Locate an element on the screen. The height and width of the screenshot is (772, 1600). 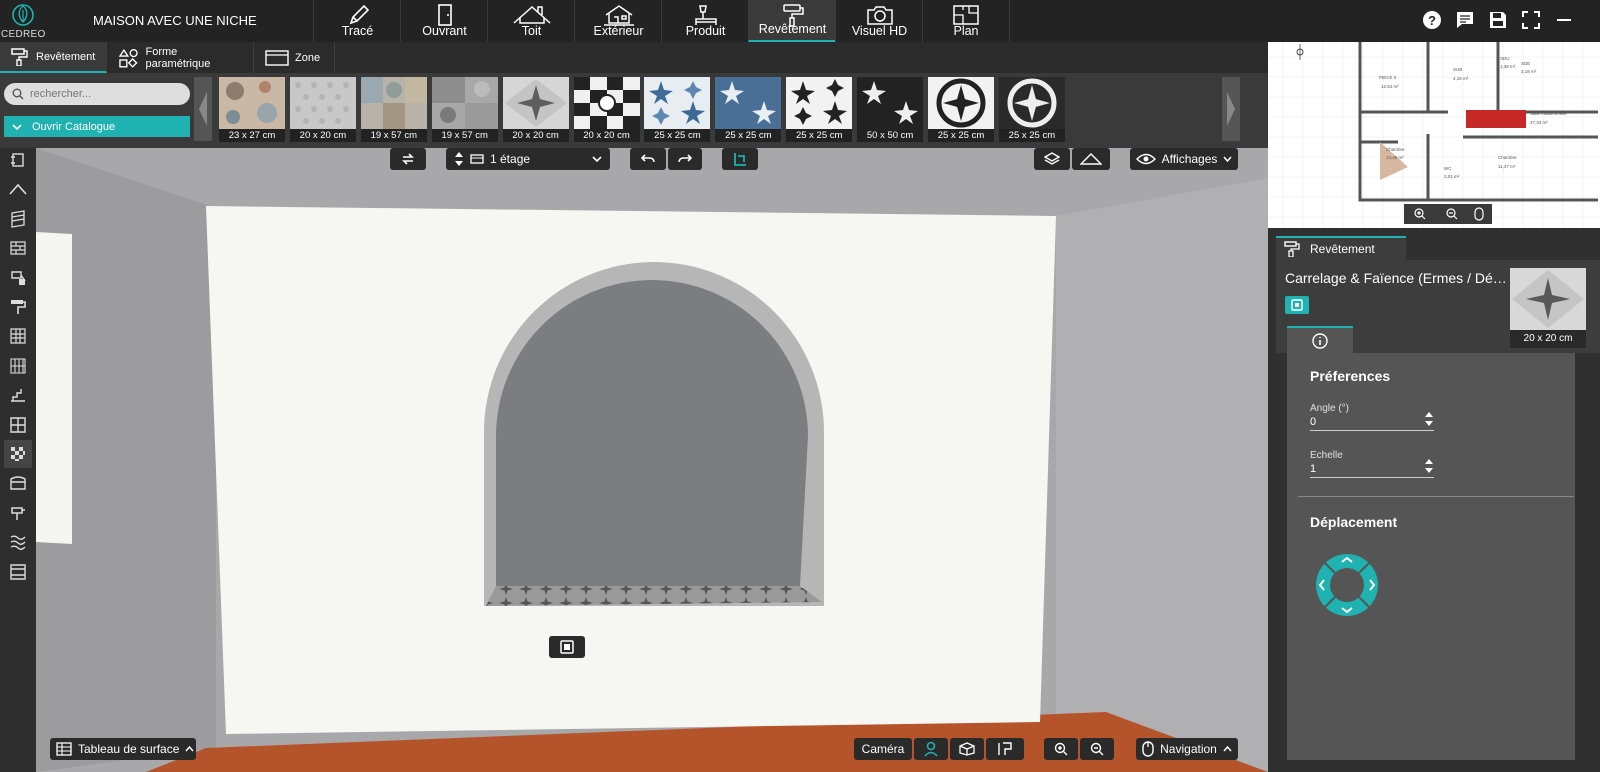
subtab-label: Forme paramétrique is located at coordinates (178, 57).